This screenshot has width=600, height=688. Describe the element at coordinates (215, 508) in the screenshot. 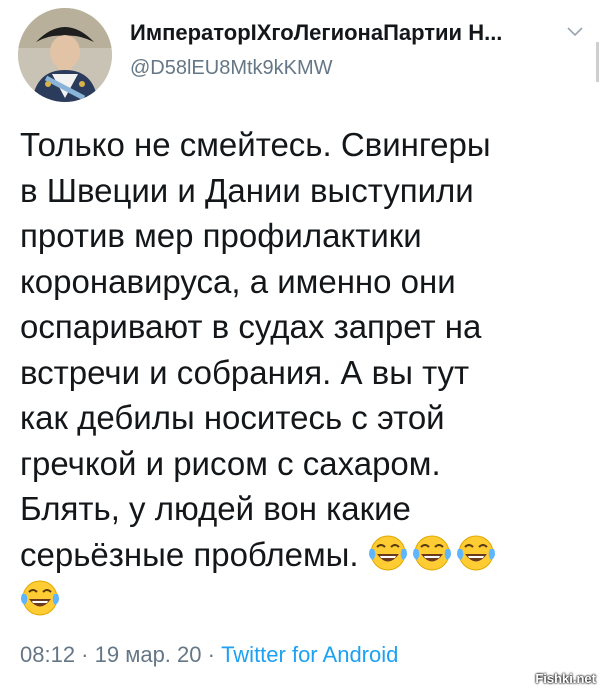

I see `tweet-text-line: Блять, у людей вон какие` at that location.